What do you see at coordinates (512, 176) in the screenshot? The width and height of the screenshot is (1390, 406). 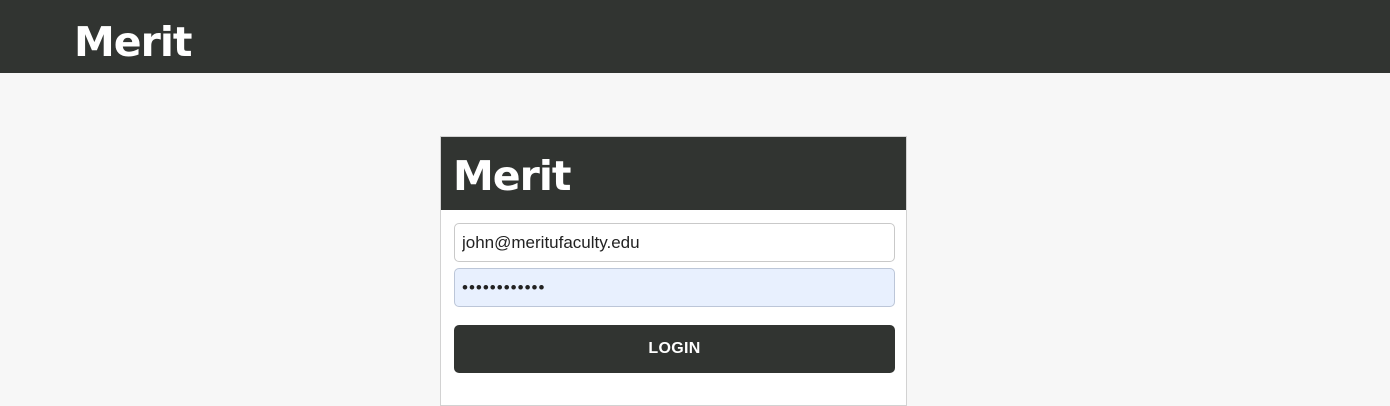 I see `login-card-logo: Merit` at bounding box center [512, 176].